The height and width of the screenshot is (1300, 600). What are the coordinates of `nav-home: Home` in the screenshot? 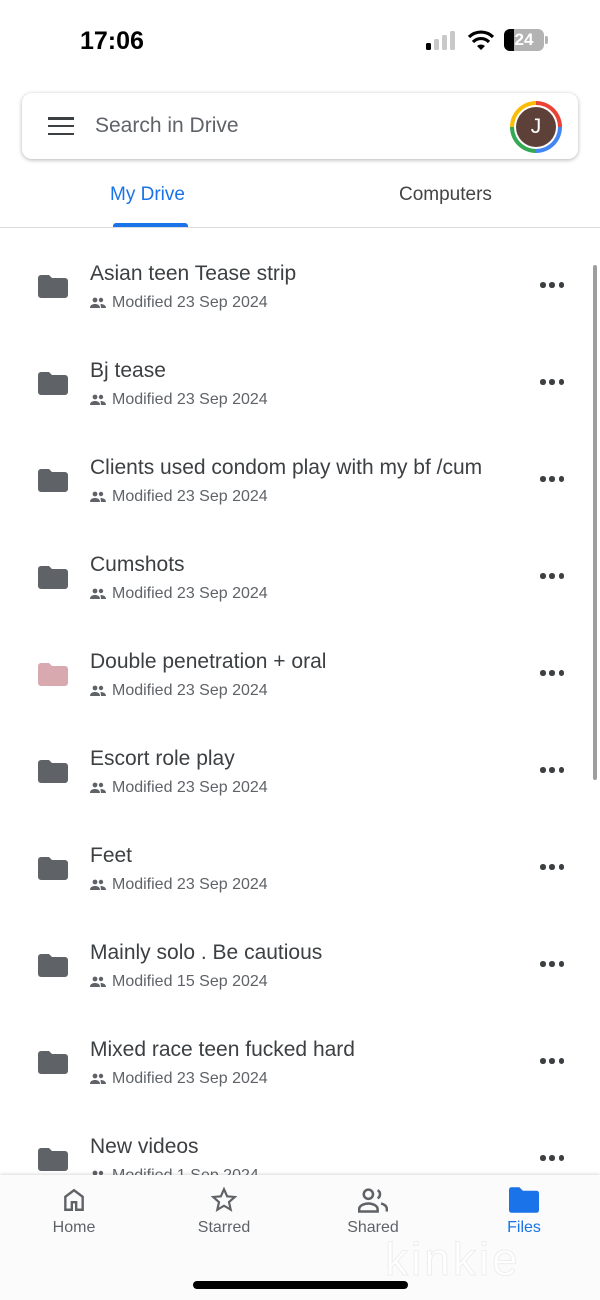 It's located at (74, 1212).